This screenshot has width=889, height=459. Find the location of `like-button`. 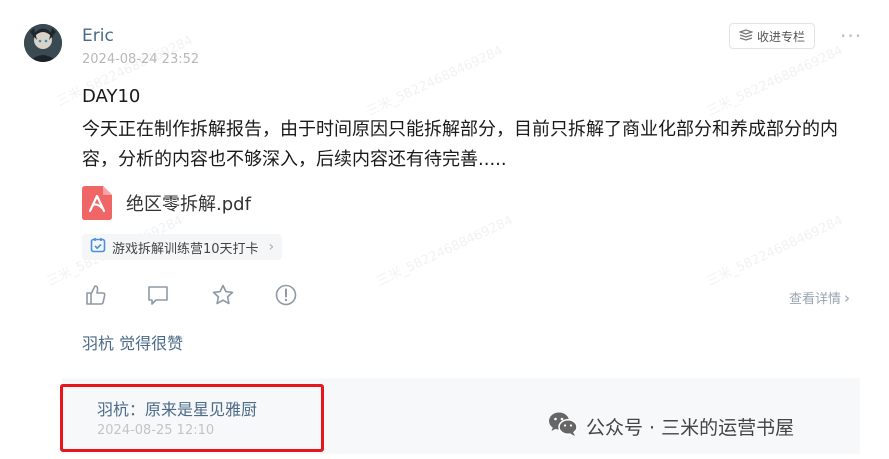

like-button is located at coordinates (96, 297).